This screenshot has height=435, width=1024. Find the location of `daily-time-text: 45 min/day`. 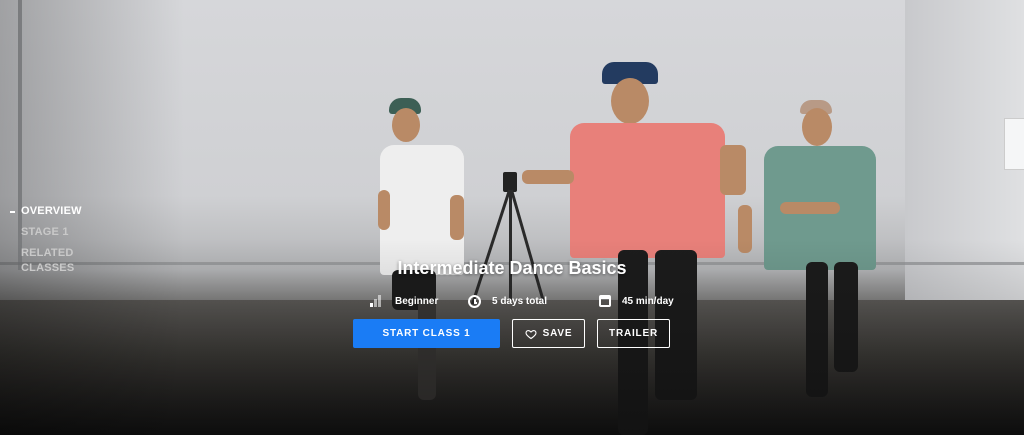

daily-time-text: 45 min/day is located at coordinates (648, 301).